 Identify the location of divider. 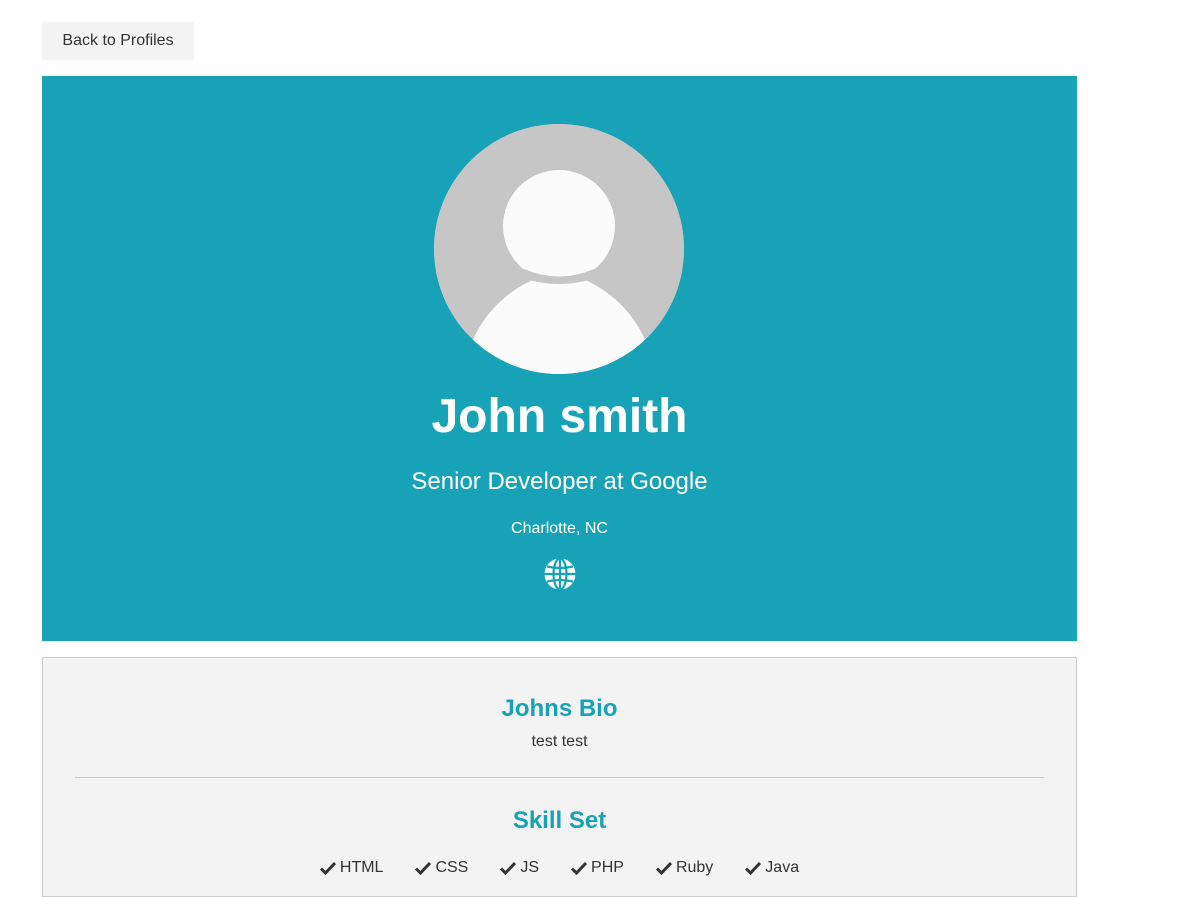
(559, 777).